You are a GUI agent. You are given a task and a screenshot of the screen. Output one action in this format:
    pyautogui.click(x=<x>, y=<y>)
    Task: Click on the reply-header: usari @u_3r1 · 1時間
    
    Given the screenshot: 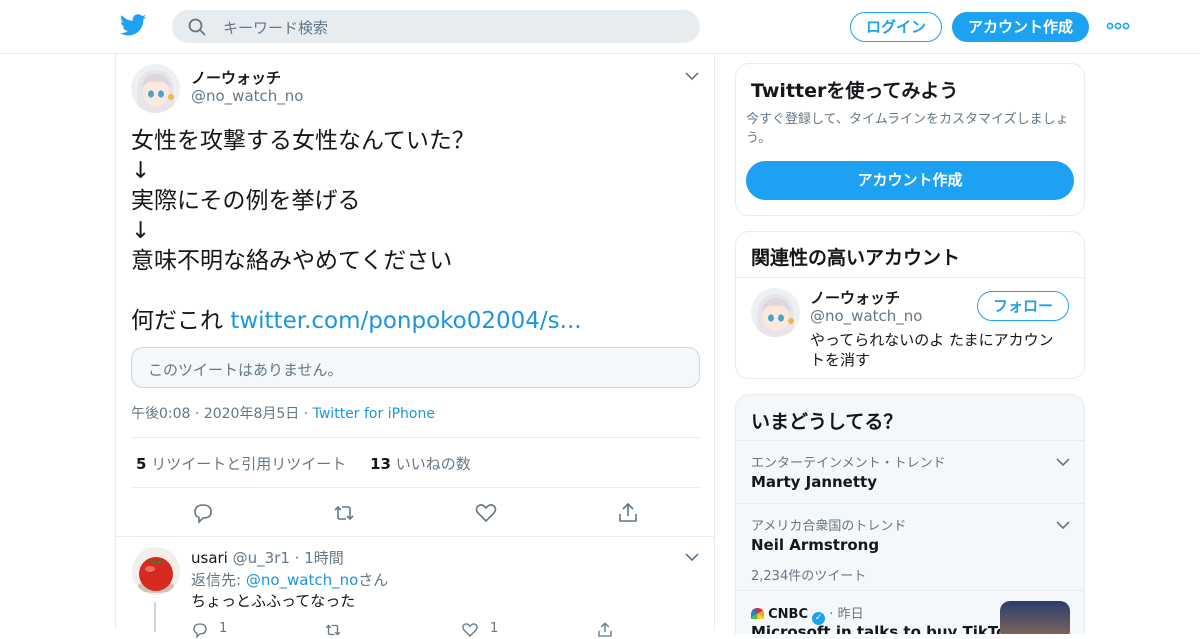 What is the action you would take?
    pyautogui.click(x=267, y=558)
    